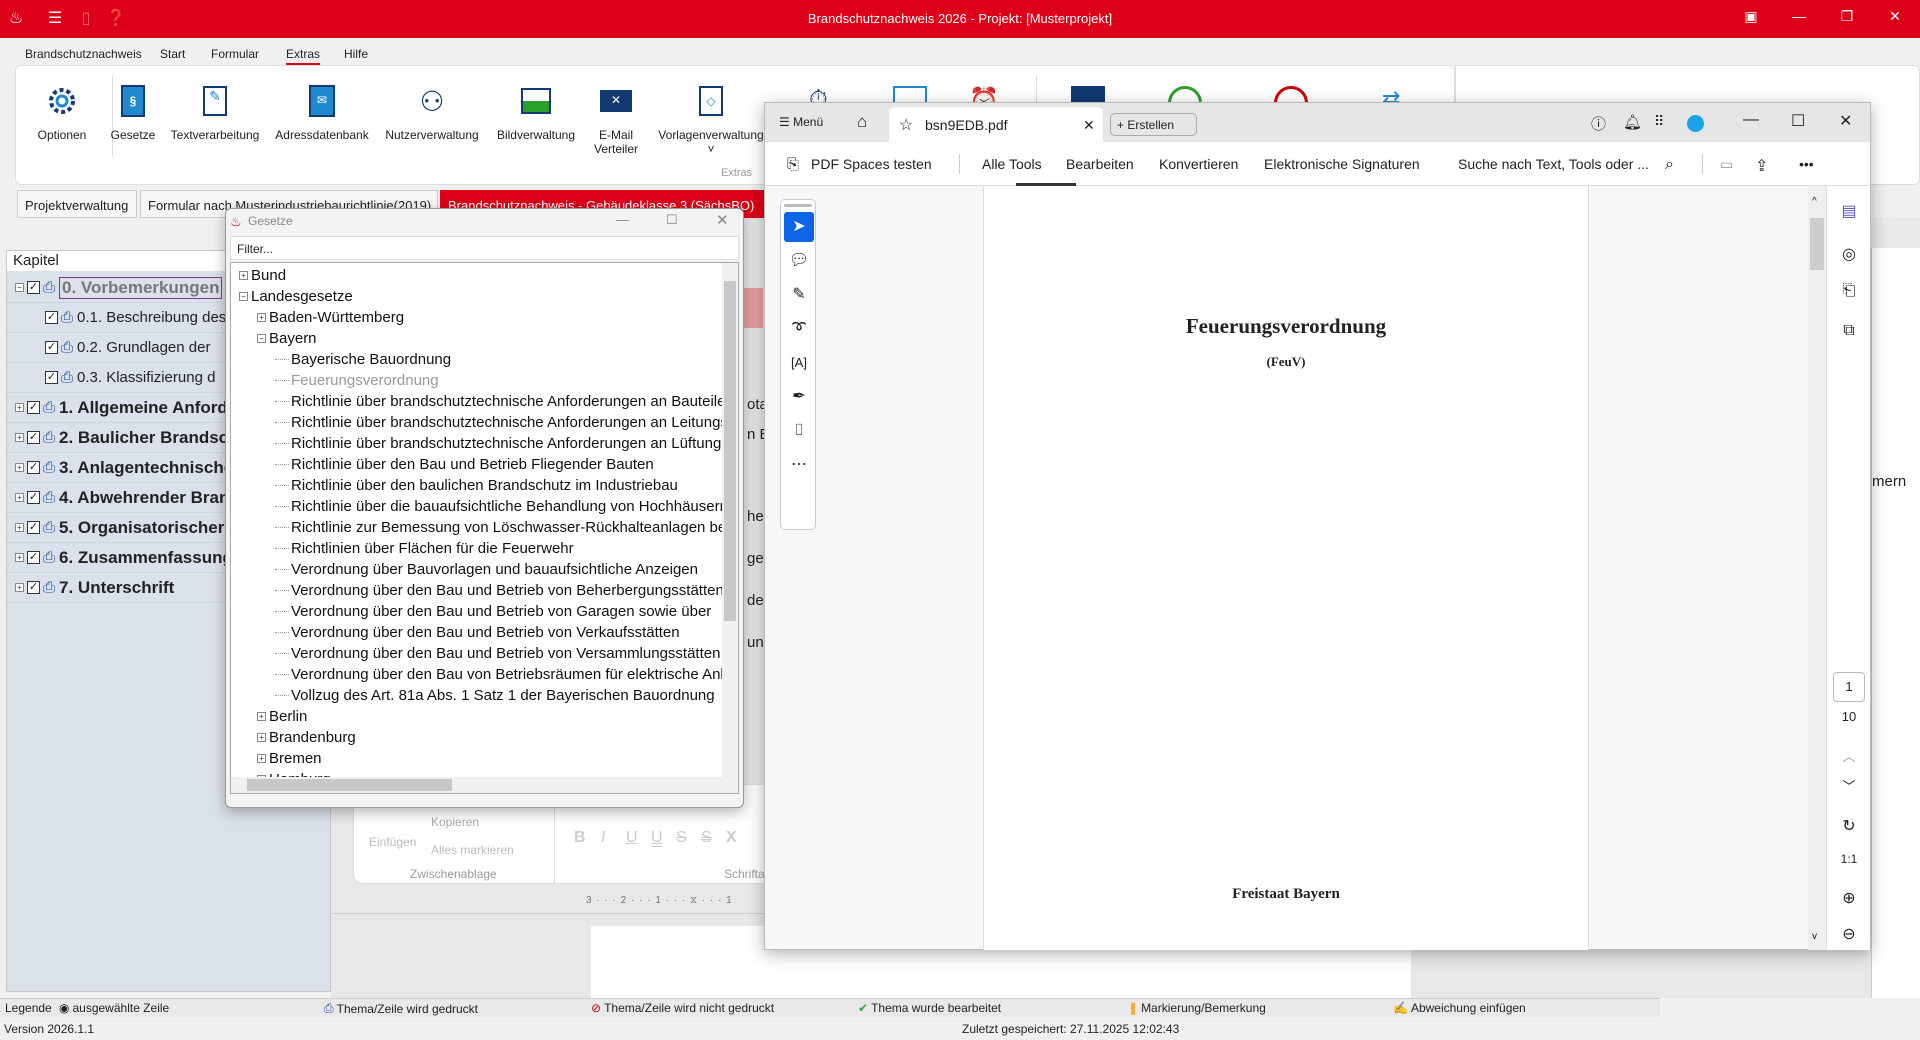 This screenshot has width=1920, height=1040. Describe the element at coordinates (1632, 122) in the screenshot. I see `bell-icon: 🔔︎` at that location.